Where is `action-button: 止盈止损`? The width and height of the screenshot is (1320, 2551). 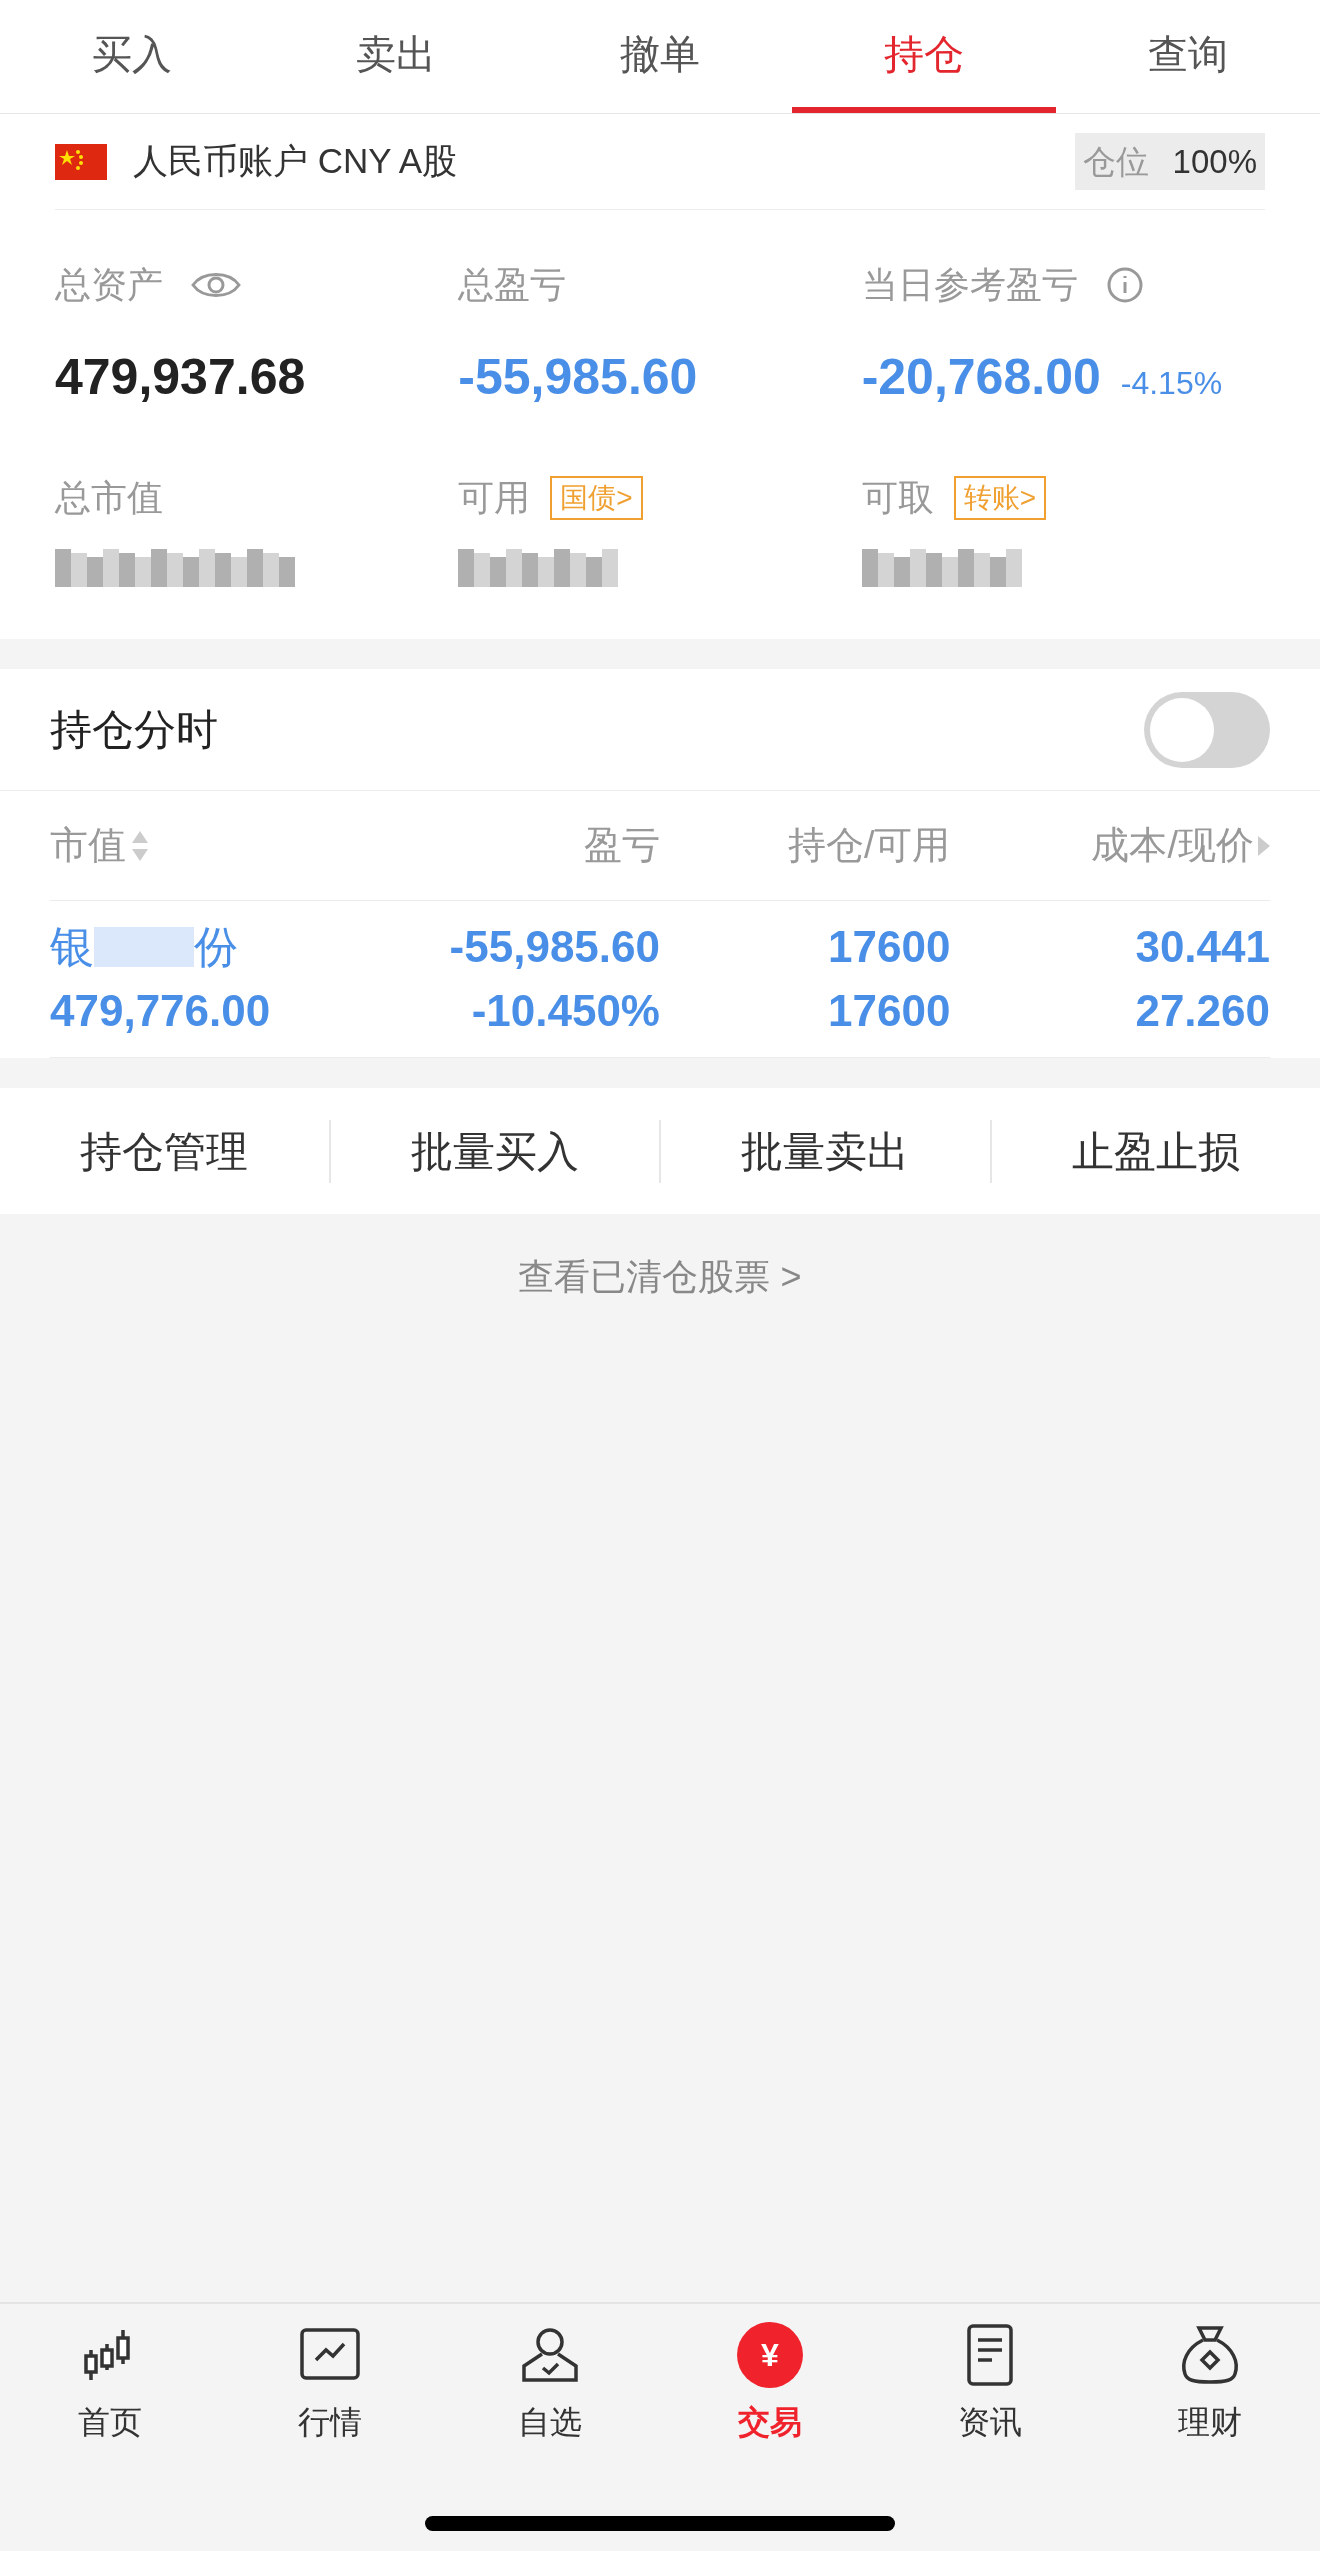 action-button: 止盈止损 is located at coordinates (1154, 1151).